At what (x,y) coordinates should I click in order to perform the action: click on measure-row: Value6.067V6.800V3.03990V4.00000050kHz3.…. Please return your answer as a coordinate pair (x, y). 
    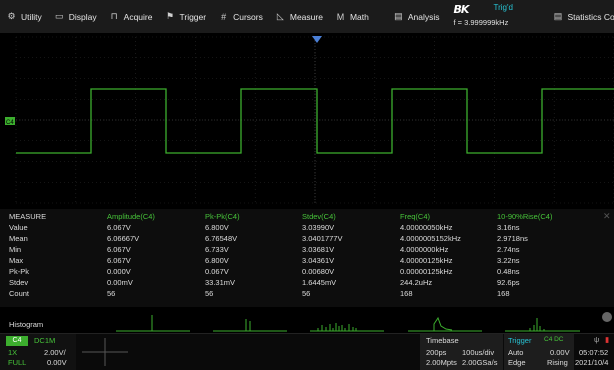
    Looking at the image, I should click on (300, 227).